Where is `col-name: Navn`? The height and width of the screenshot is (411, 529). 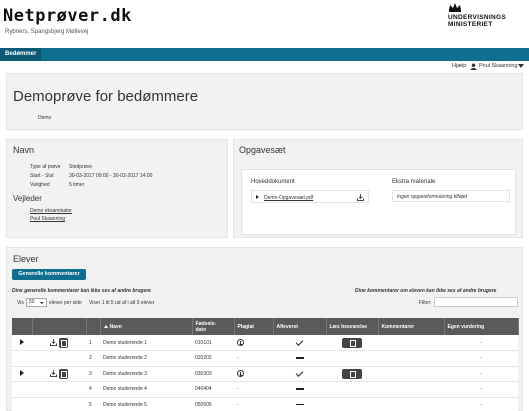
col-name: Navn is located at coordinates (146, 326).